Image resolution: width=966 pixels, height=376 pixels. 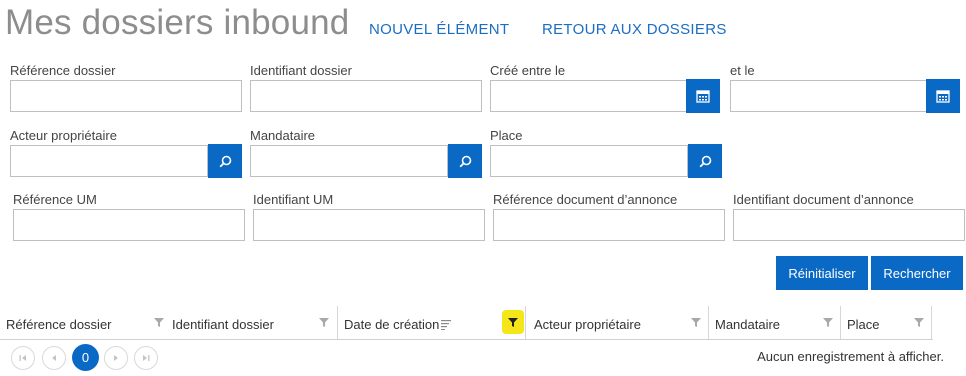 I want to click on created-to-label: et le, so click(x=742, y=70).